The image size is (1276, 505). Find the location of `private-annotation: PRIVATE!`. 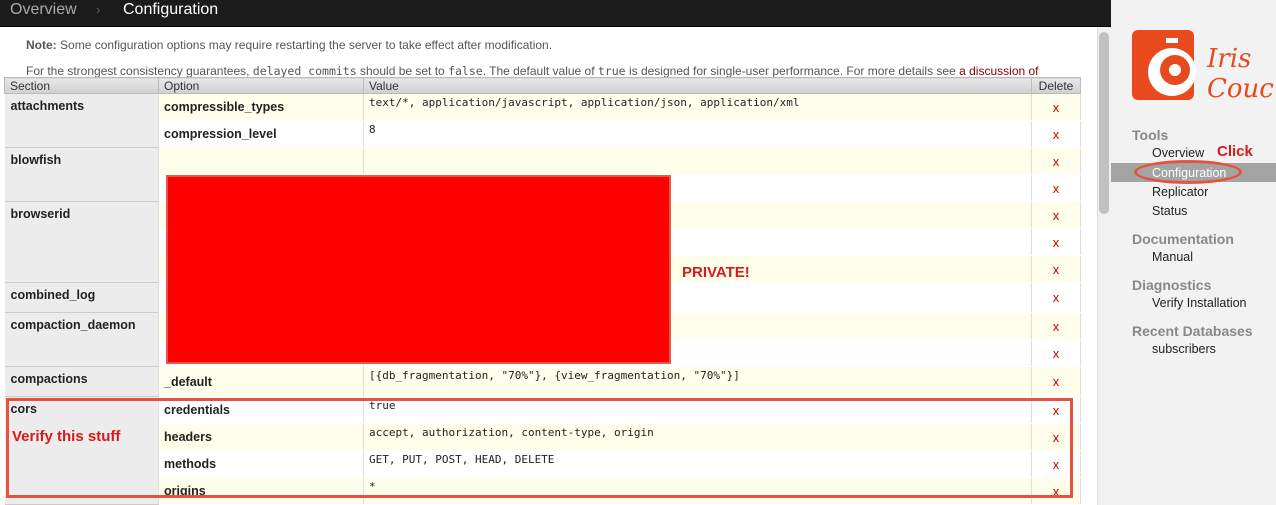

private-annotation: PRIVATE! is located at coordinates (716, 272).